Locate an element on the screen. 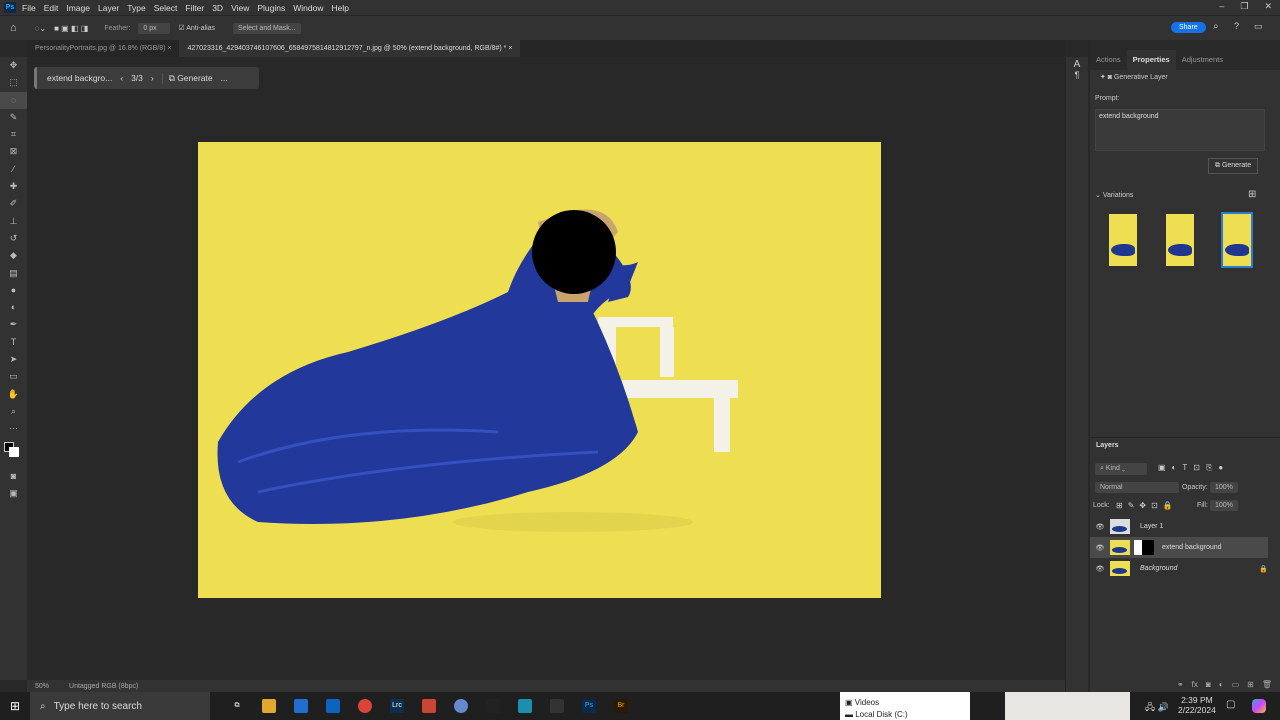 The width and height of the screenshot is (1280, 720). workspace-icon: ▭ is located at coordinates (1258, 26).